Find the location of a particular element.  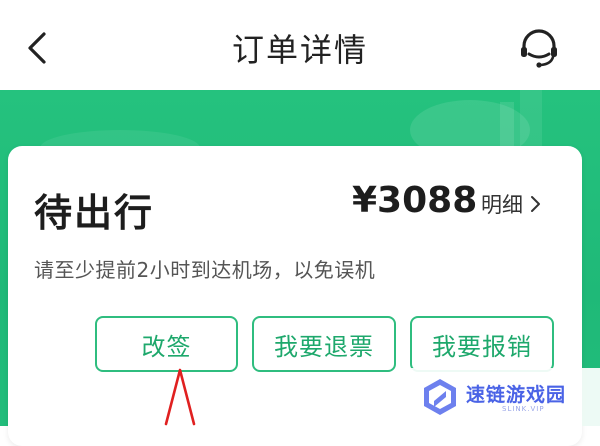

refund-button: 我要退票 is located at coordinates (324, 344).